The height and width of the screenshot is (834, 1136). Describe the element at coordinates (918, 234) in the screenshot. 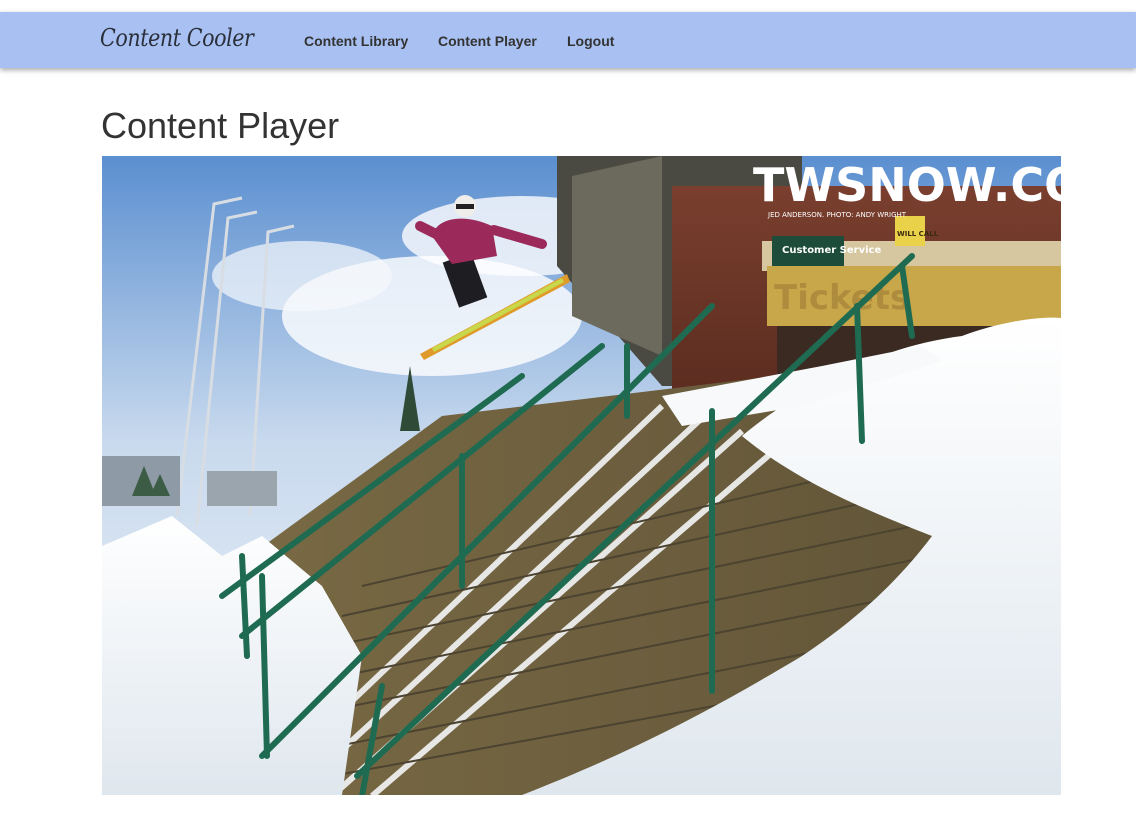

I see `will-call-sign: WILL CALL` at that location.